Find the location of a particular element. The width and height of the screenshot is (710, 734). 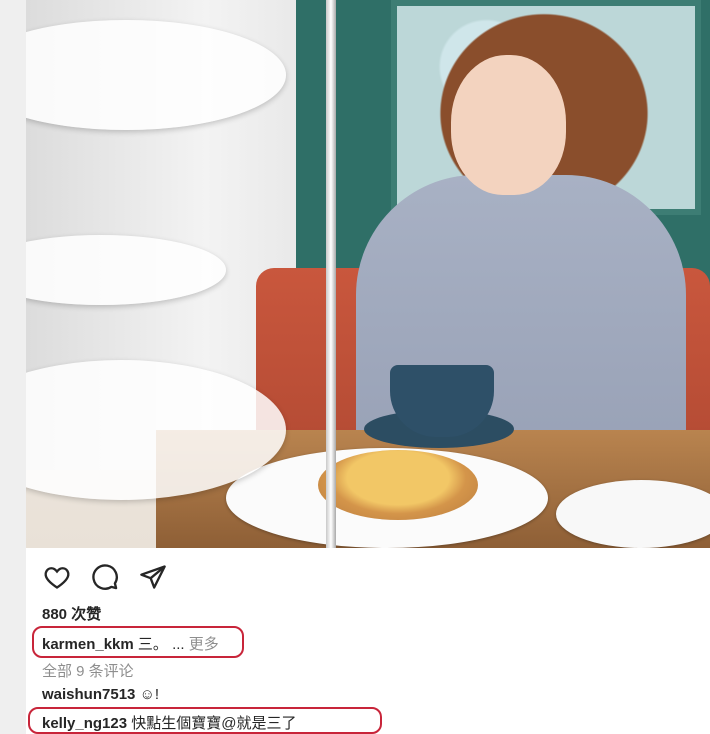

like-button is located at coordinates (57, 577).